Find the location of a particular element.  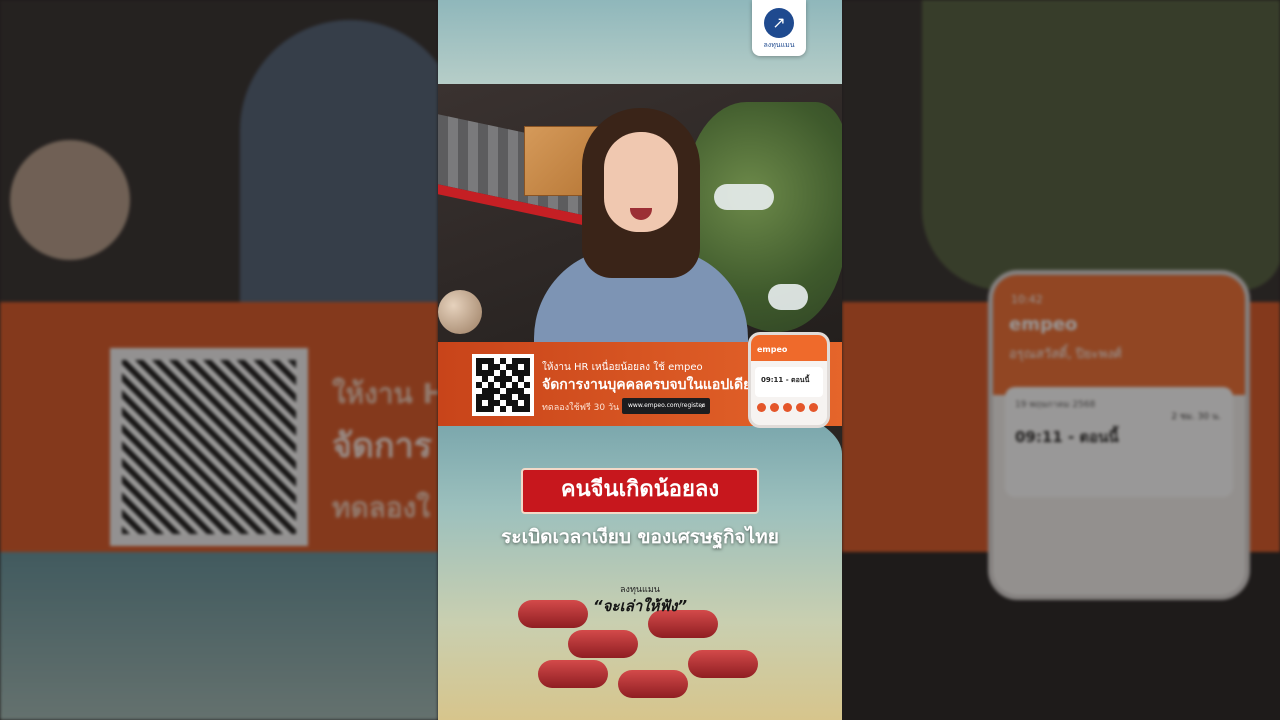

backdrop-host-silhouette is located at coordinates (339, 165).